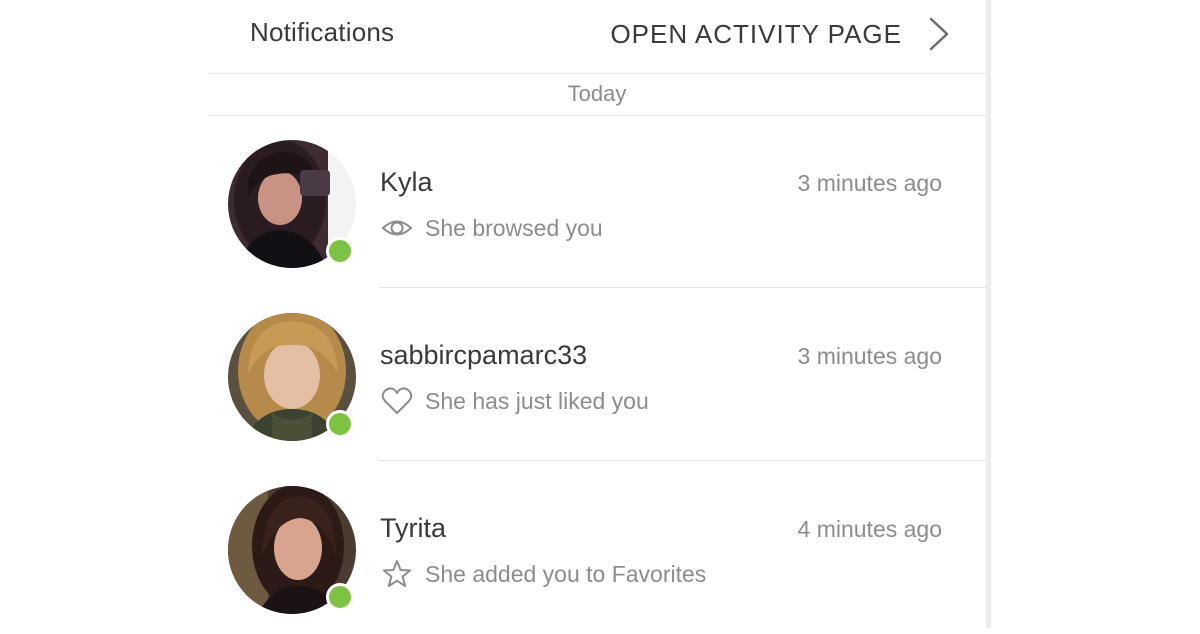 This screenshot has height=634, width=1200. I want to click on notifications-header: Notifications OPEN ACTIVITY PAGE, so click(597, 37).